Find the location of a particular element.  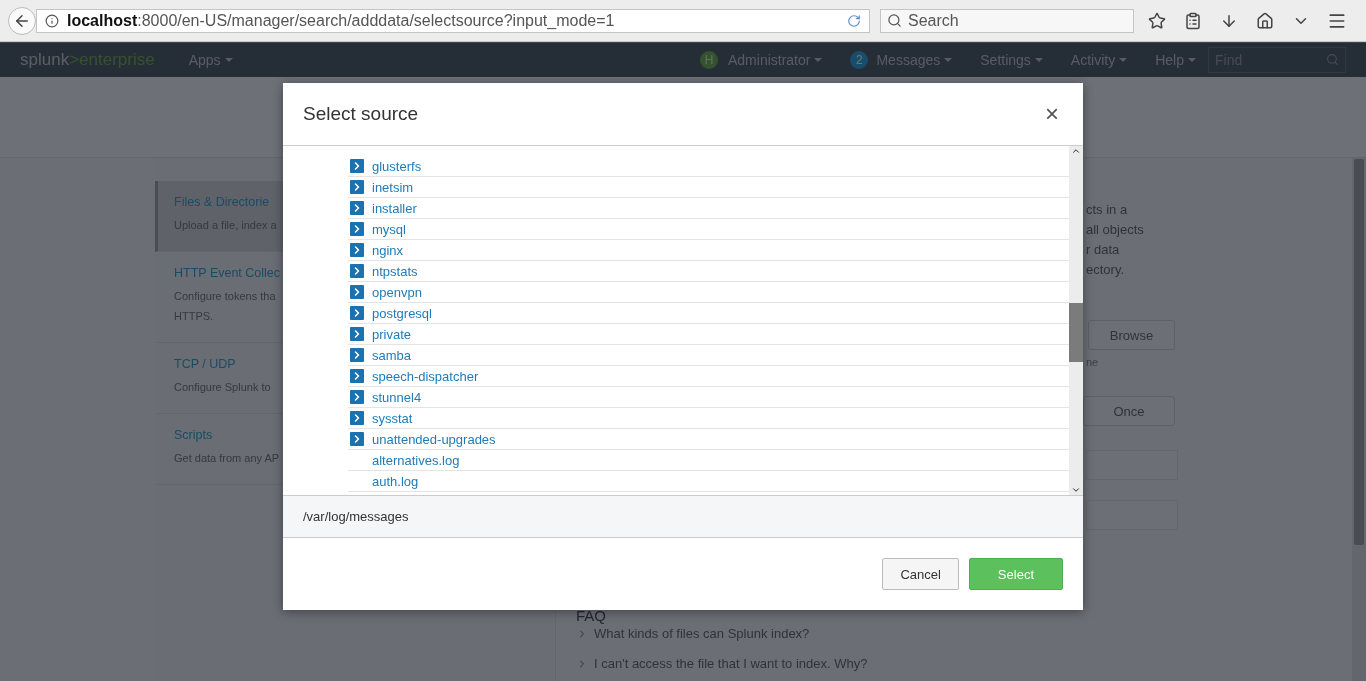

browse-button: Browse is located at coordinates (1131, 335).